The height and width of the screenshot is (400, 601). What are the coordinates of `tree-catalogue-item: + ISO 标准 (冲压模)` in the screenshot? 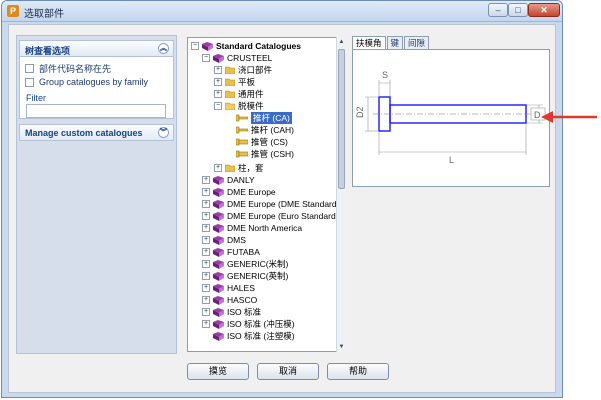 It's located at (248, 324).